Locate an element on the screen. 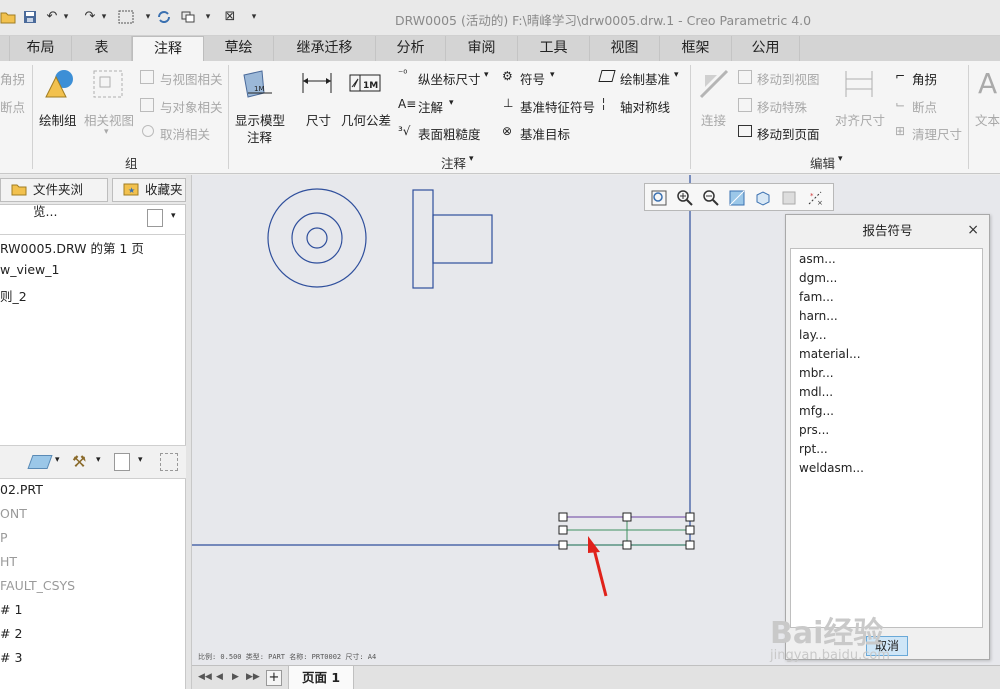 This screenshot has width=1000, height=689. tab-sketch: 草绘 is located at coordinates (239, 48).